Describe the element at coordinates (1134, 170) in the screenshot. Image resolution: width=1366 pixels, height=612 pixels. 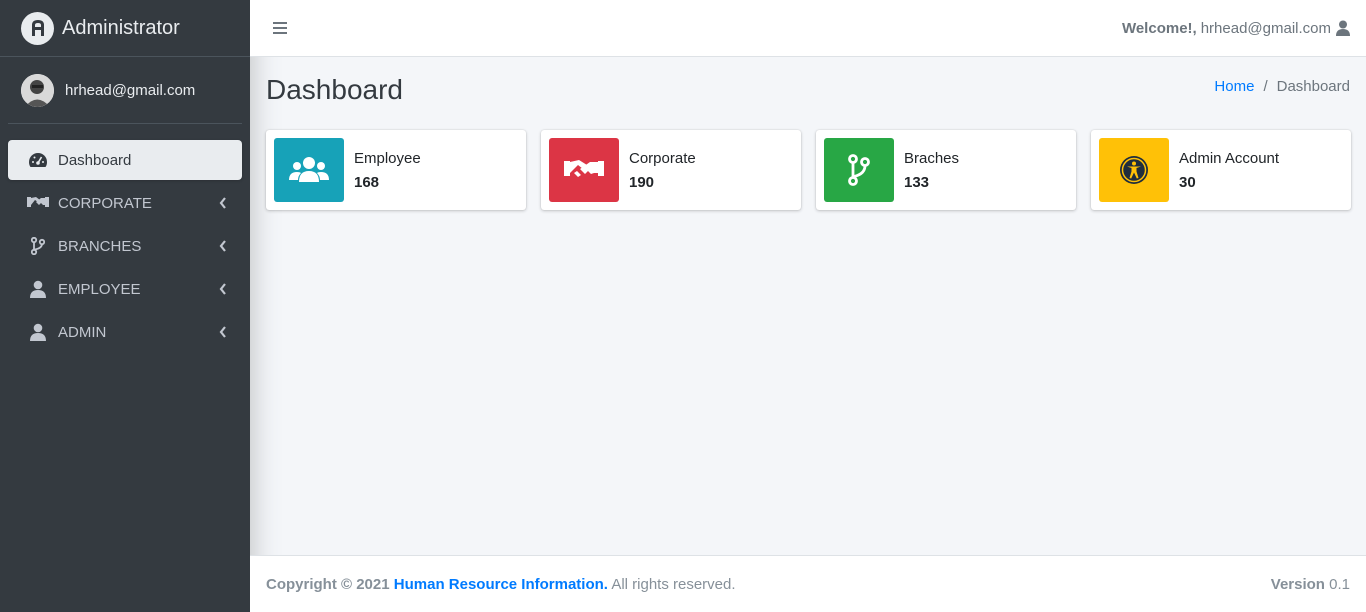
I see `universal-access-icon` at that location.